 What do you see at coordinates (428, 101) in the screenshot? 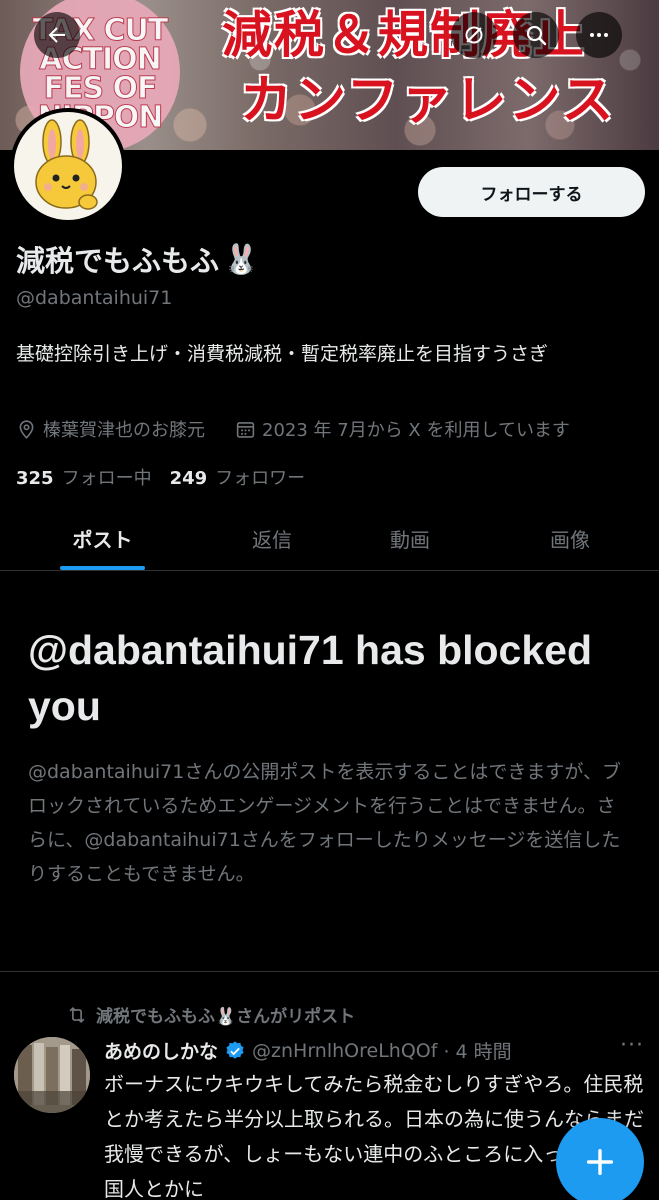
I see `banner-title-line2: カンファレンス` at bounding box center [428, 101].